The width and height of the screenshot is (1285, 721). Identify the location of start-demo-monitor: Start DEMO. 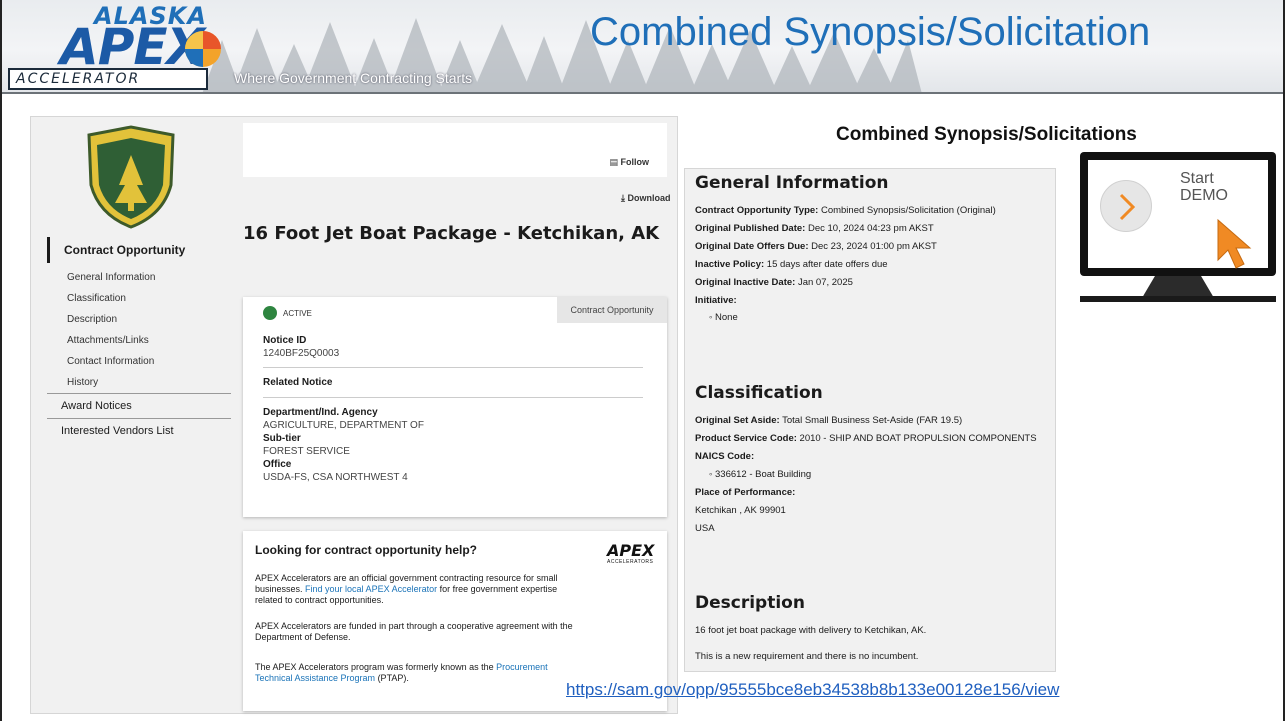
(1178, 231).